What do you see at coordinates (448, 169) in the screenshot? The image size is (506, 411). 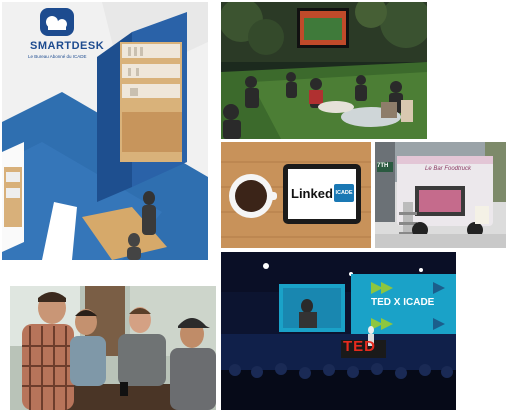 I see `truck-lettering: Le Bar Foodtruck` at bounding box center [448, 169].